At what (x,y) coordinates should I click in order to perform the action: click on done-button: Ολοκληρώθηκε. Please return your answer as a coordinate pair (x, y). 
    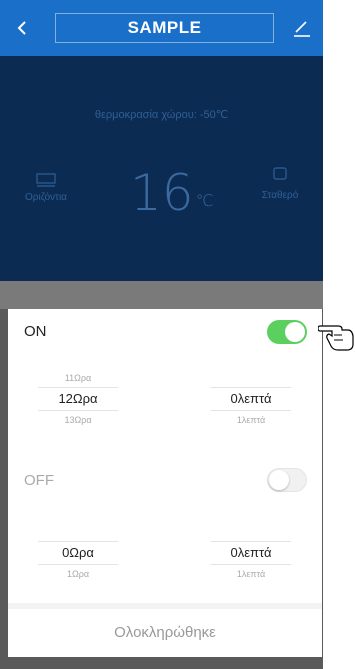
    Looking at the image, I should click on (165, 633).